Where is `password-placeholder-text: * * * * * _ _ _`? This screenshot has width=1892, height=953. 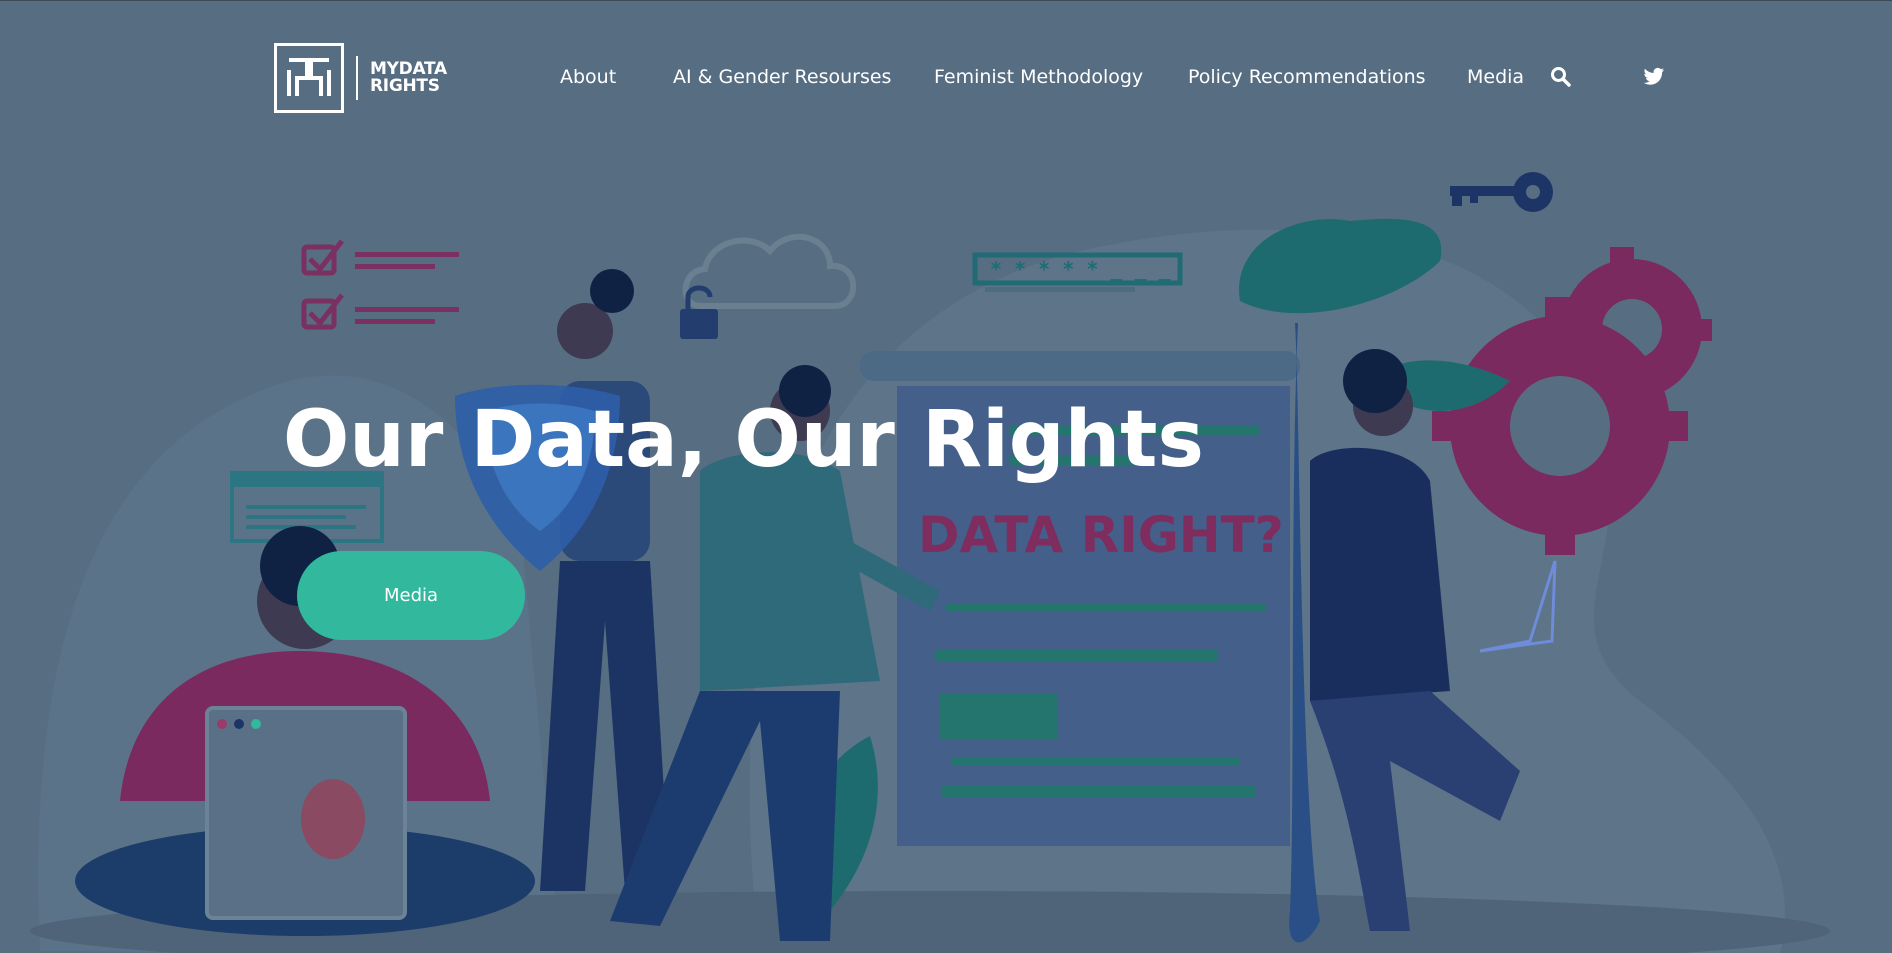 password-placeholder-text: * * * * * _ _ _ is located at coordinates (1080, 269).